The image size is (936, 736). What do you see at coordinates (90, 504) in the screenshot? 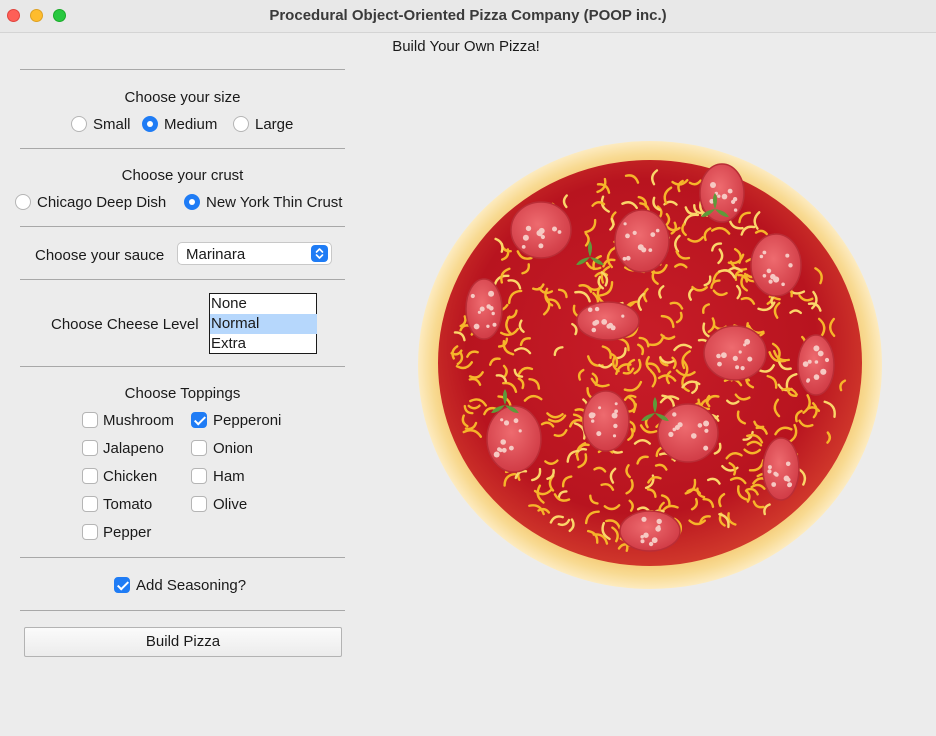
I see `topping-tomato-checkbox` at bounding box center [90, 504].